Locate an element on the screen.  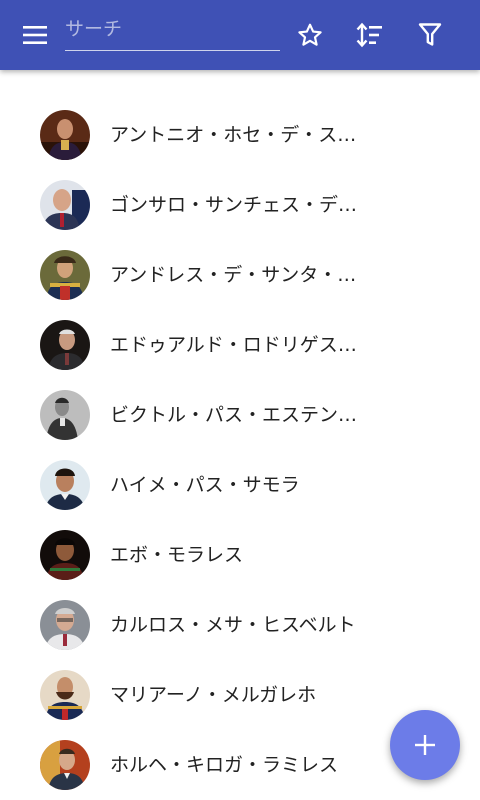
item-name: アントニオ・ホセ・デ・スクレ is located at coordinates (237, 135).